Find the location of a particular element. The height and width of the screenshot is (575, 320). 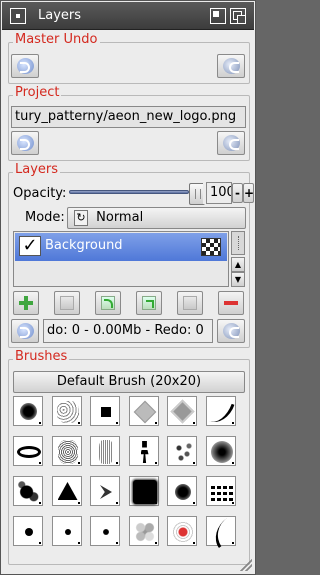

brush-triangle is located at coordinates (66, 491).